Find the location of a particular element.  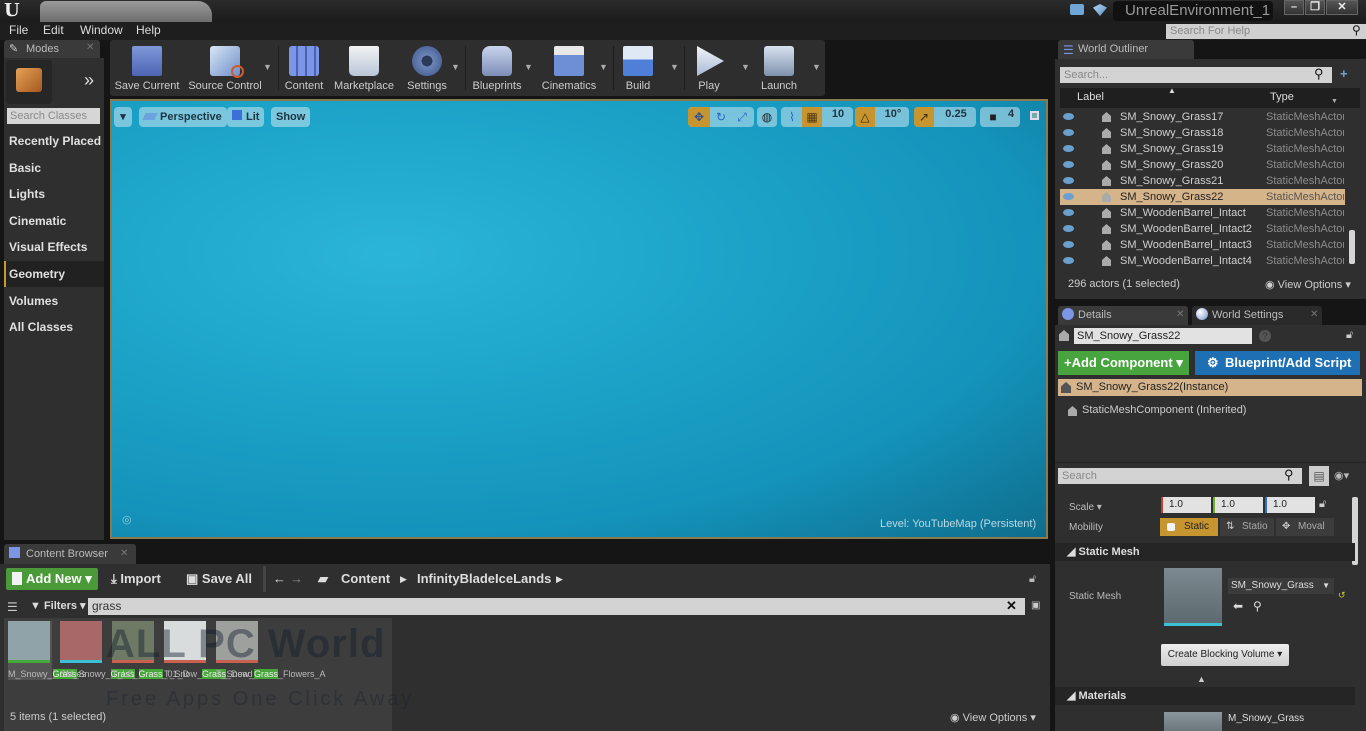

scale-x-input: 1.0 is located at coordinates (1186, 505).